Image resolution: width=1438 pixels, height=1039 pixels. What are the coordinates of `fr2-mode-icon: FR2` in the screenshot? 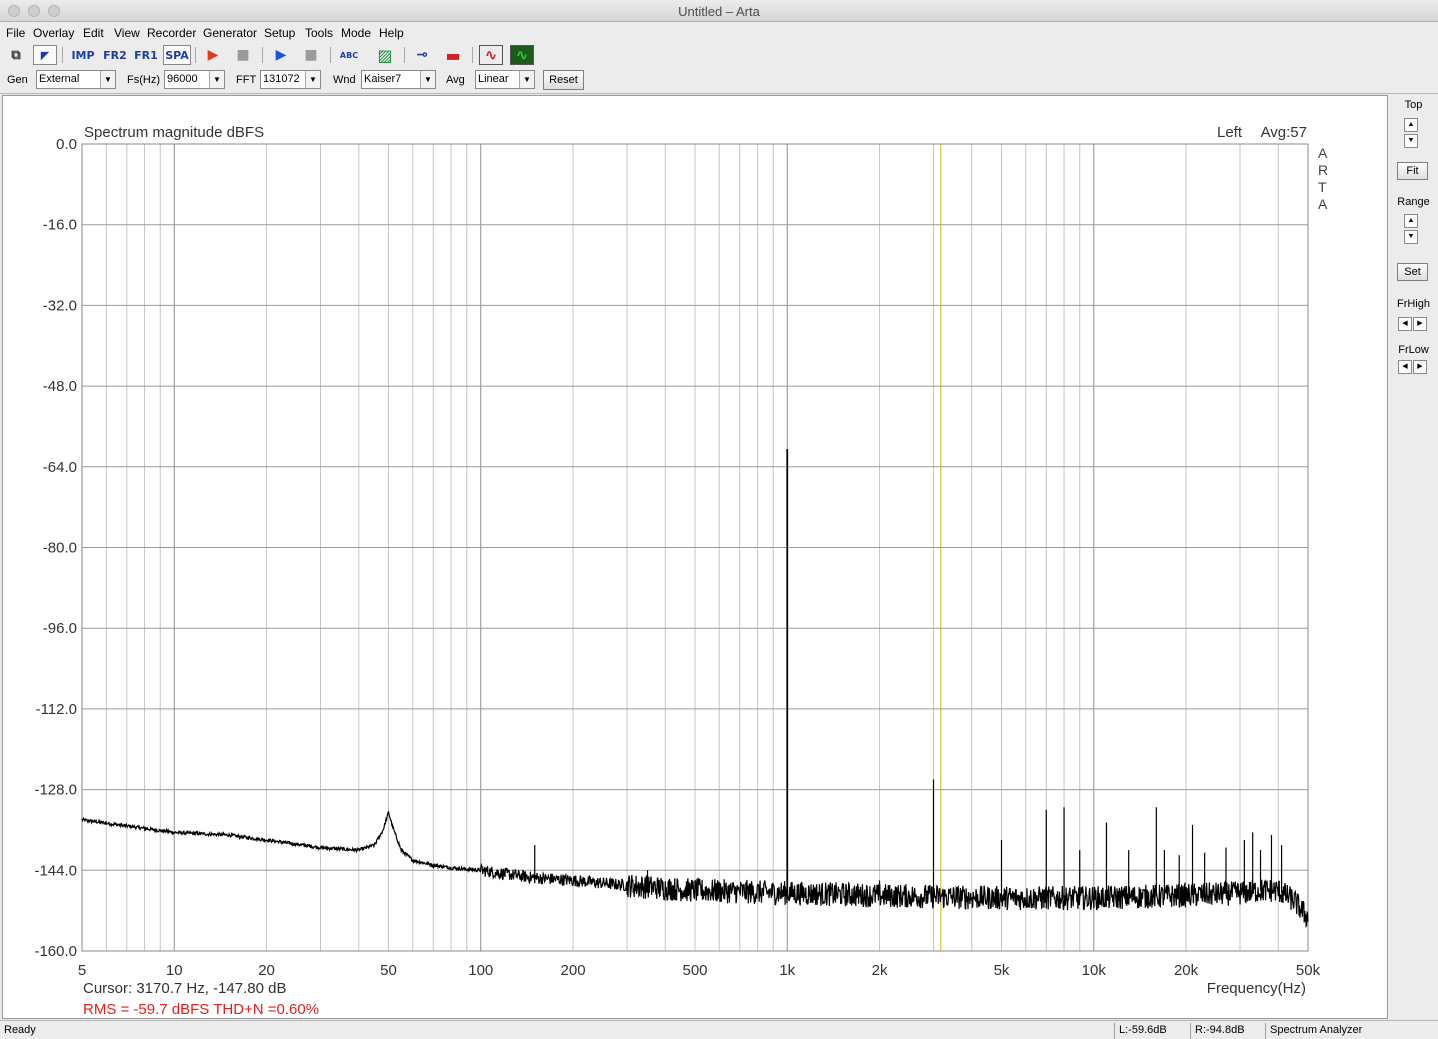 It's located at (115, 55).